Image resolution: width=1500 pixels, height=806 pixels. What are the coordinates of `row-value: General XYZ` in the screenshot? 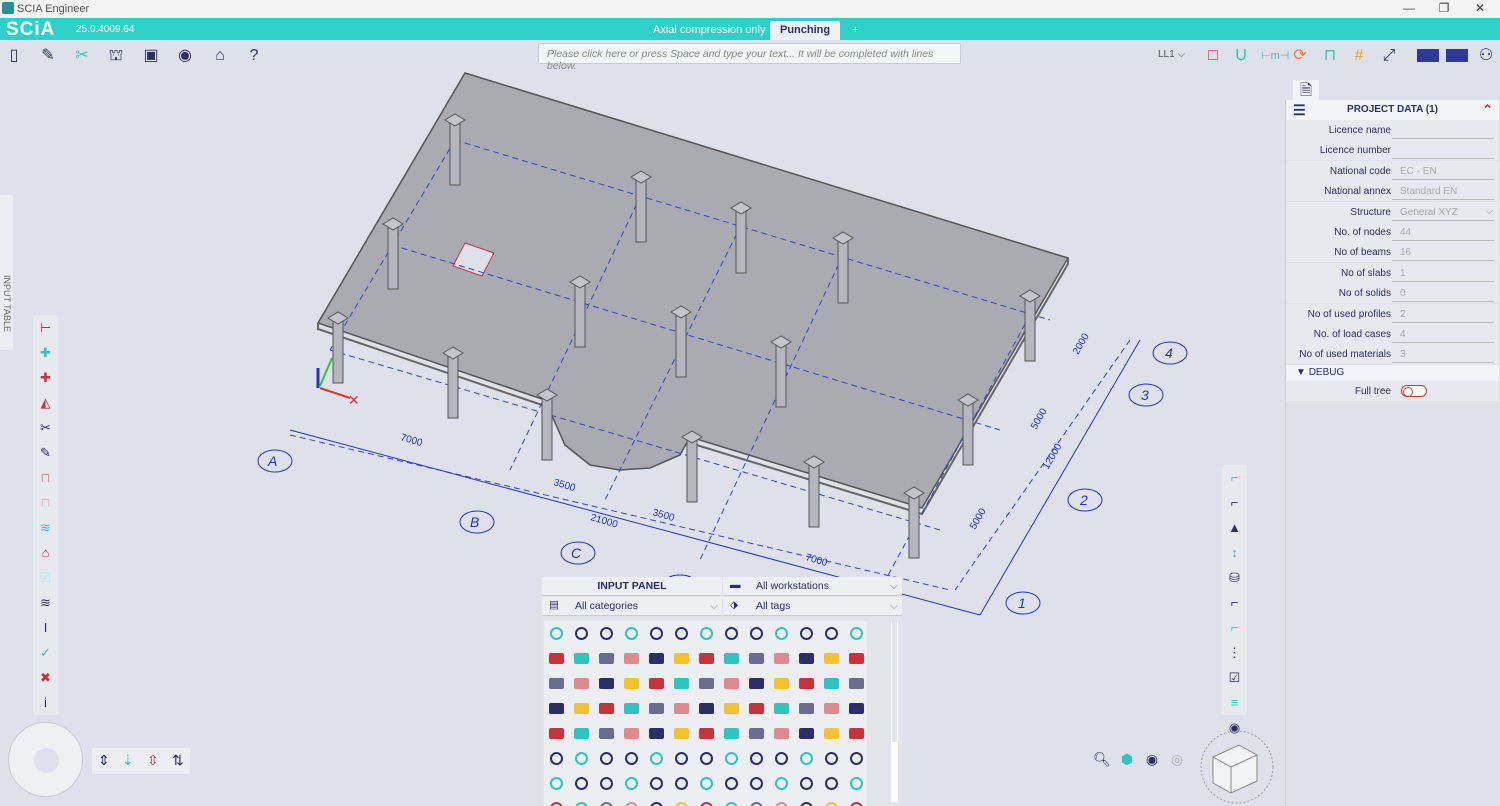 It's located at (1443, 211).